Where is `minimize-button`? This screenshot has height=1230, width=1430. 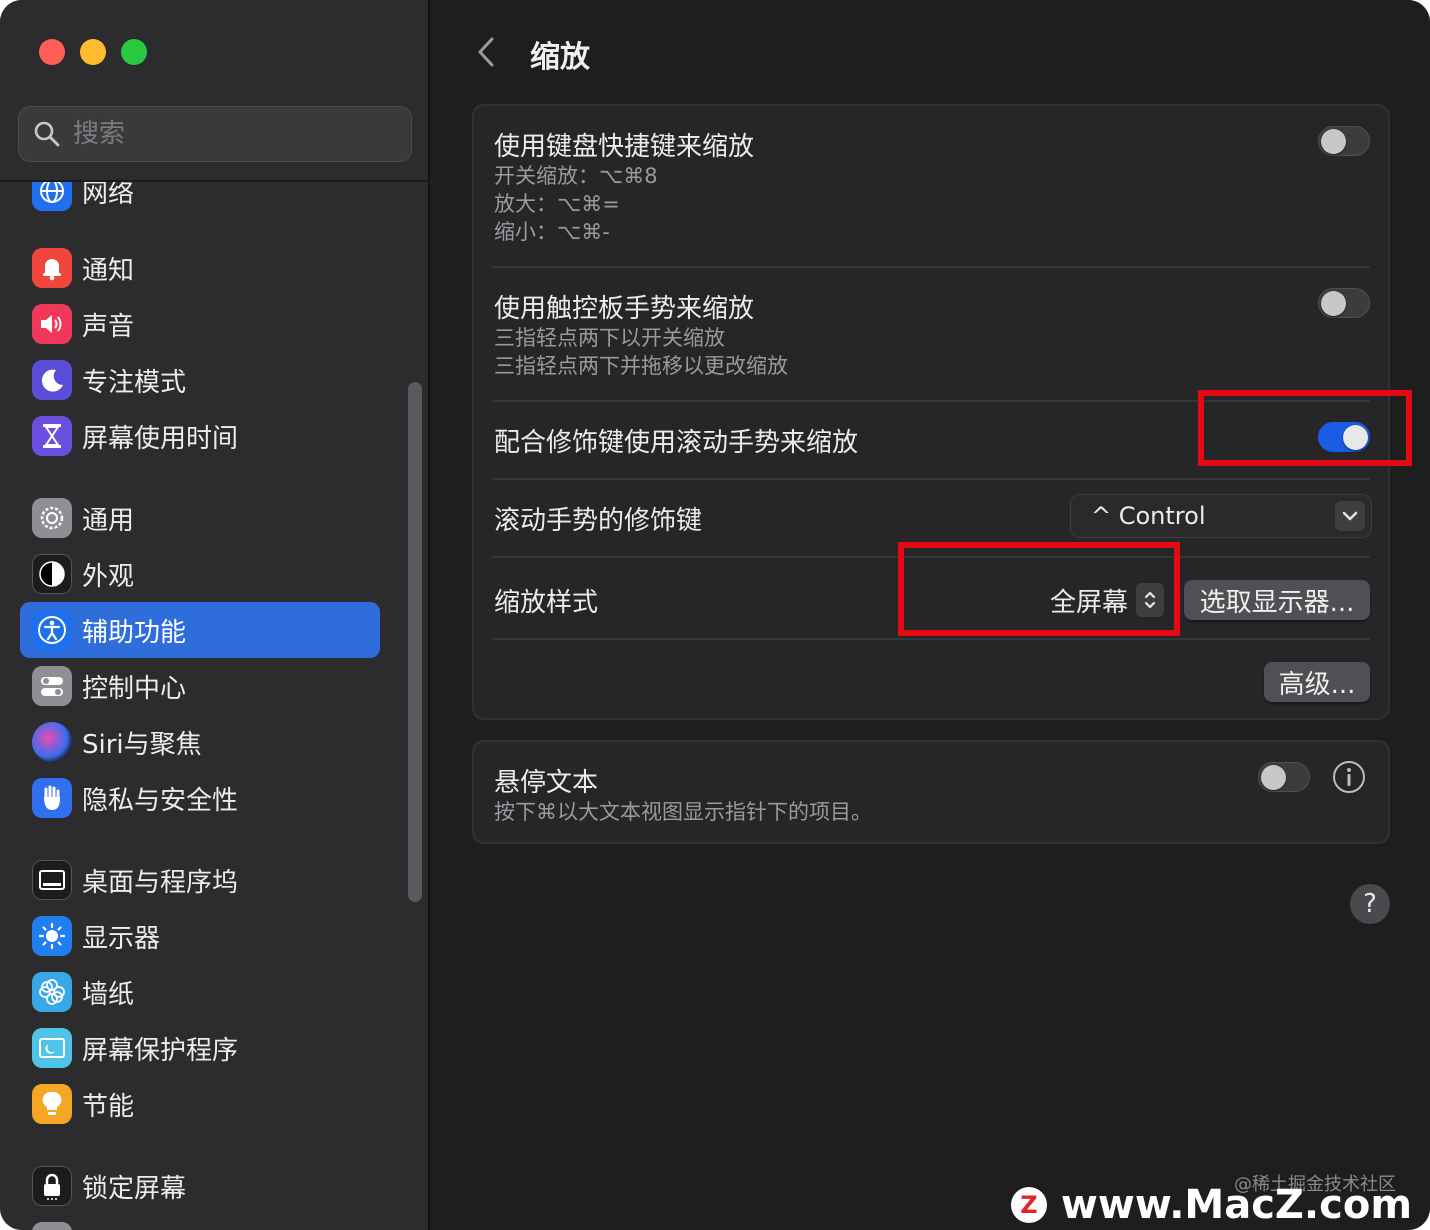 minimize-button is located at coordinates (93, 52).